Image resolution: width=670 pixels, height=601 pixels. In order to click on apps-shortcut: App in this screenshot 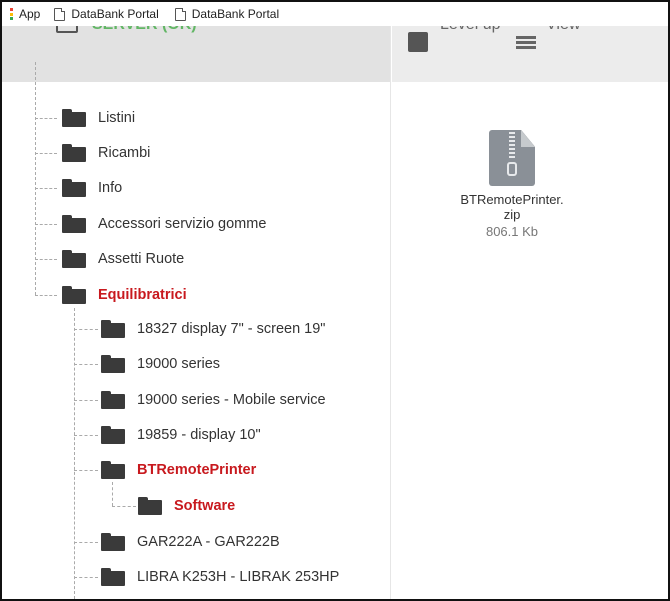, I will do `click(32, 14)`.